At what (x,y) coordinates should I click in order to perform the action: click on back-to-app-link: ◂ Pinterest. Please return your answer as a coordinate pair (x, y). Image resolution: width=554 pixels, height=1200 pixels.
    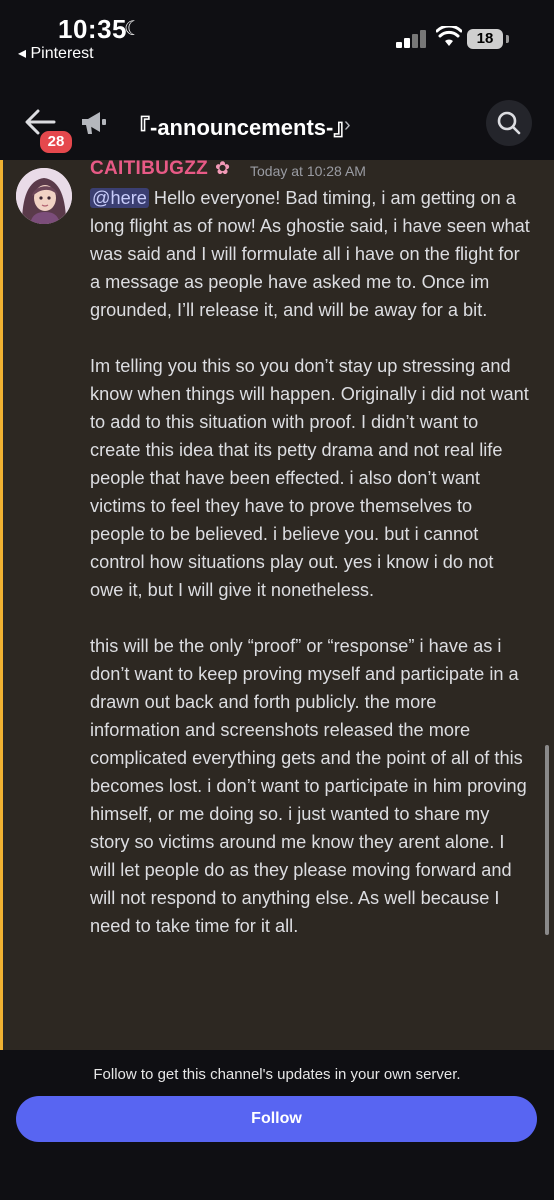
    Looking at the image, I should click on (56, 53).